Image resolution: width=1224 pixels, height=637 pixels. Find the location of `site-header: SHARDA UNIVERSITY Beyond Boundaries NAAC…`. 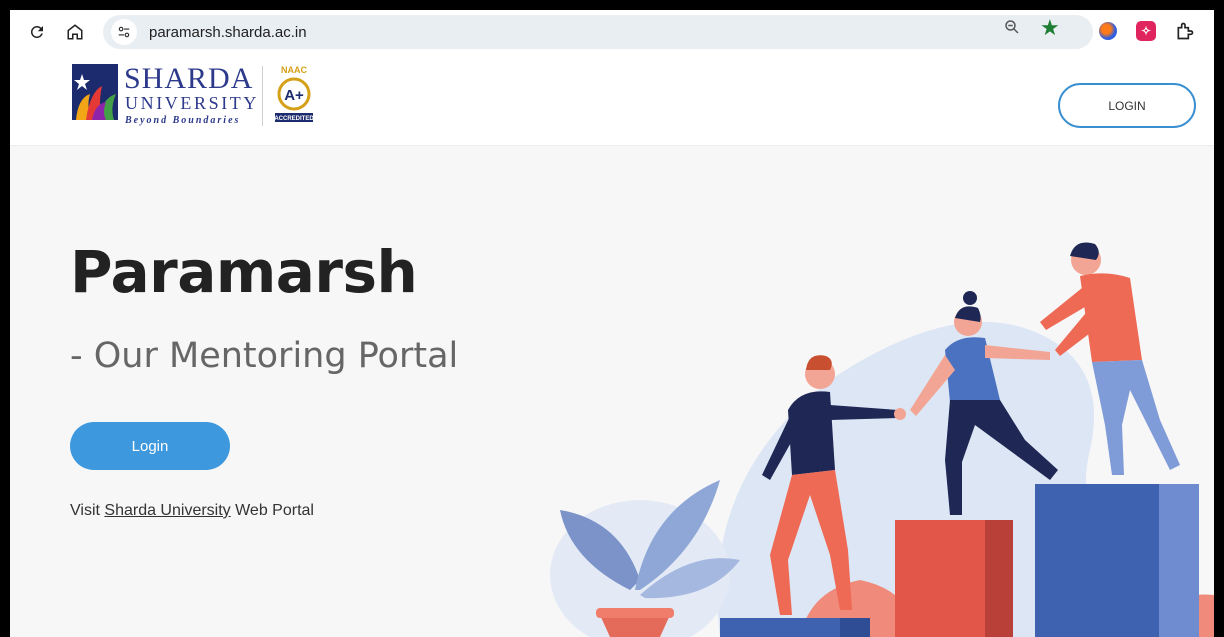

site-header: SHARDA UNIVERSITY Beyond Boundaries NAAC… is located at coordinates (612, 100).